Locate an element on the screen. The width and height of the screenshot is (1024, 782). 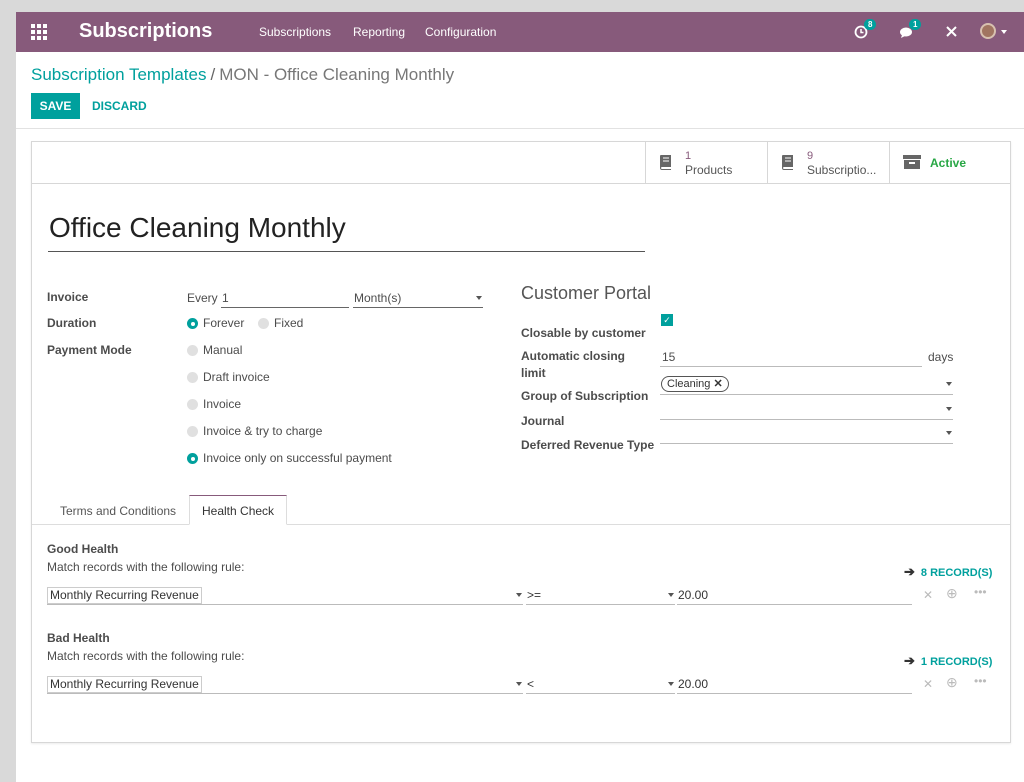
journal-label: Journal is located at coordinates (543, 421).